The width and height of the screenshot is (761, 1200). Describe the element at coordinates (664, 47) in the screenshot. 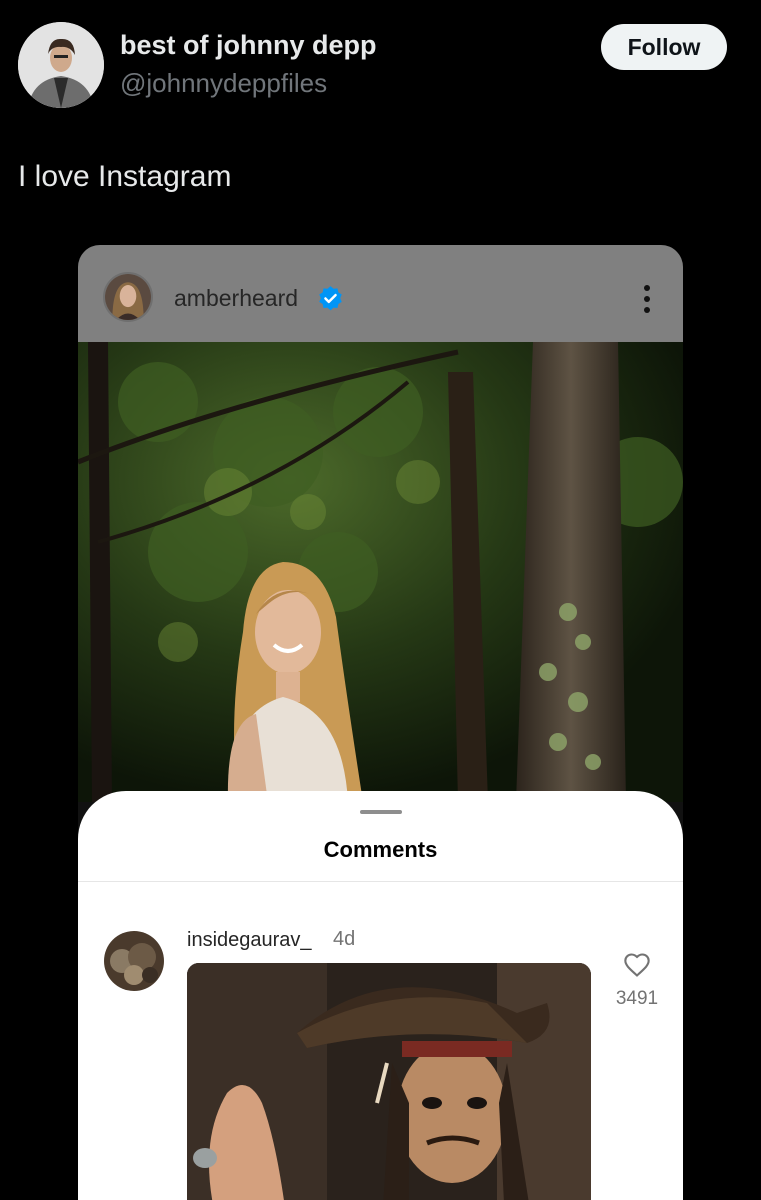

I see `follow-button: Follow` at that location.